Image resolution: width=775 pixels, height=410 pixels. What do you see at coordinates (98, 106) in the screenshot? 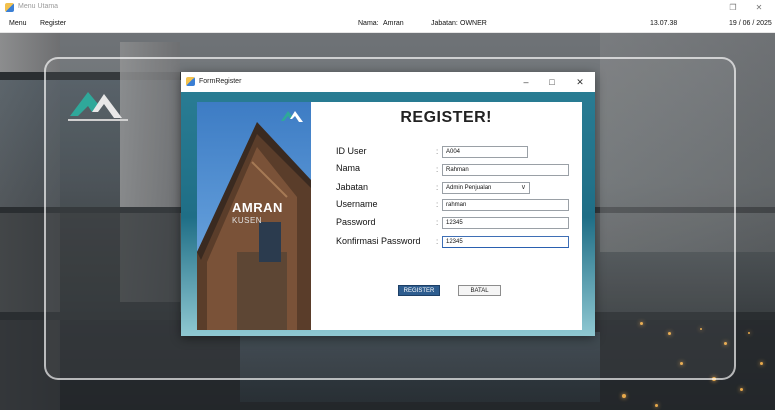
I see `amran-logo-icon` at bounding box center [98, 106].